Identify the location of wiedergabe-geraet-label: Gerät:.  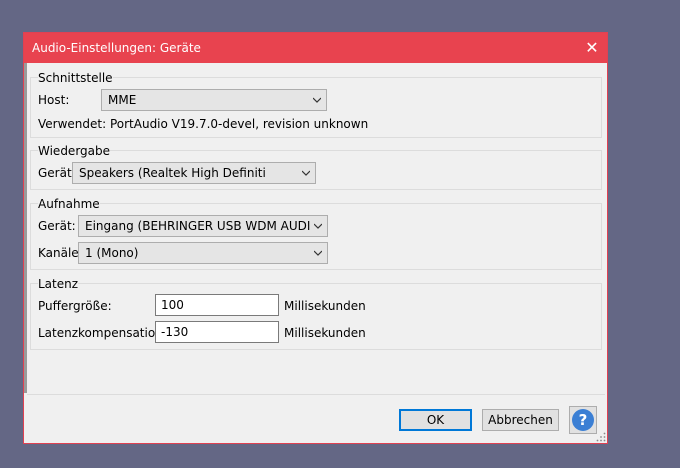
(57, 173).